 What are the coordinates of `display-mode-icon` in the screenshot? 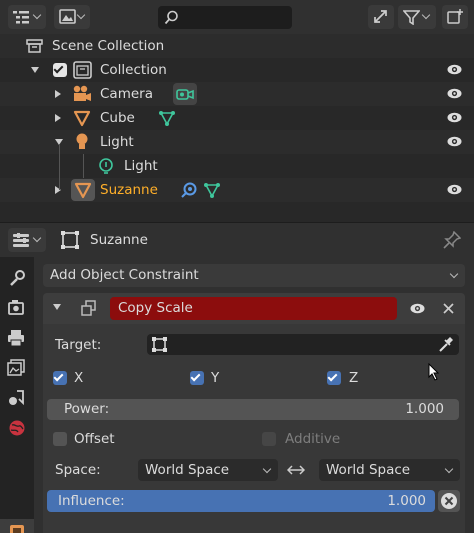 It's located at (67, 16).